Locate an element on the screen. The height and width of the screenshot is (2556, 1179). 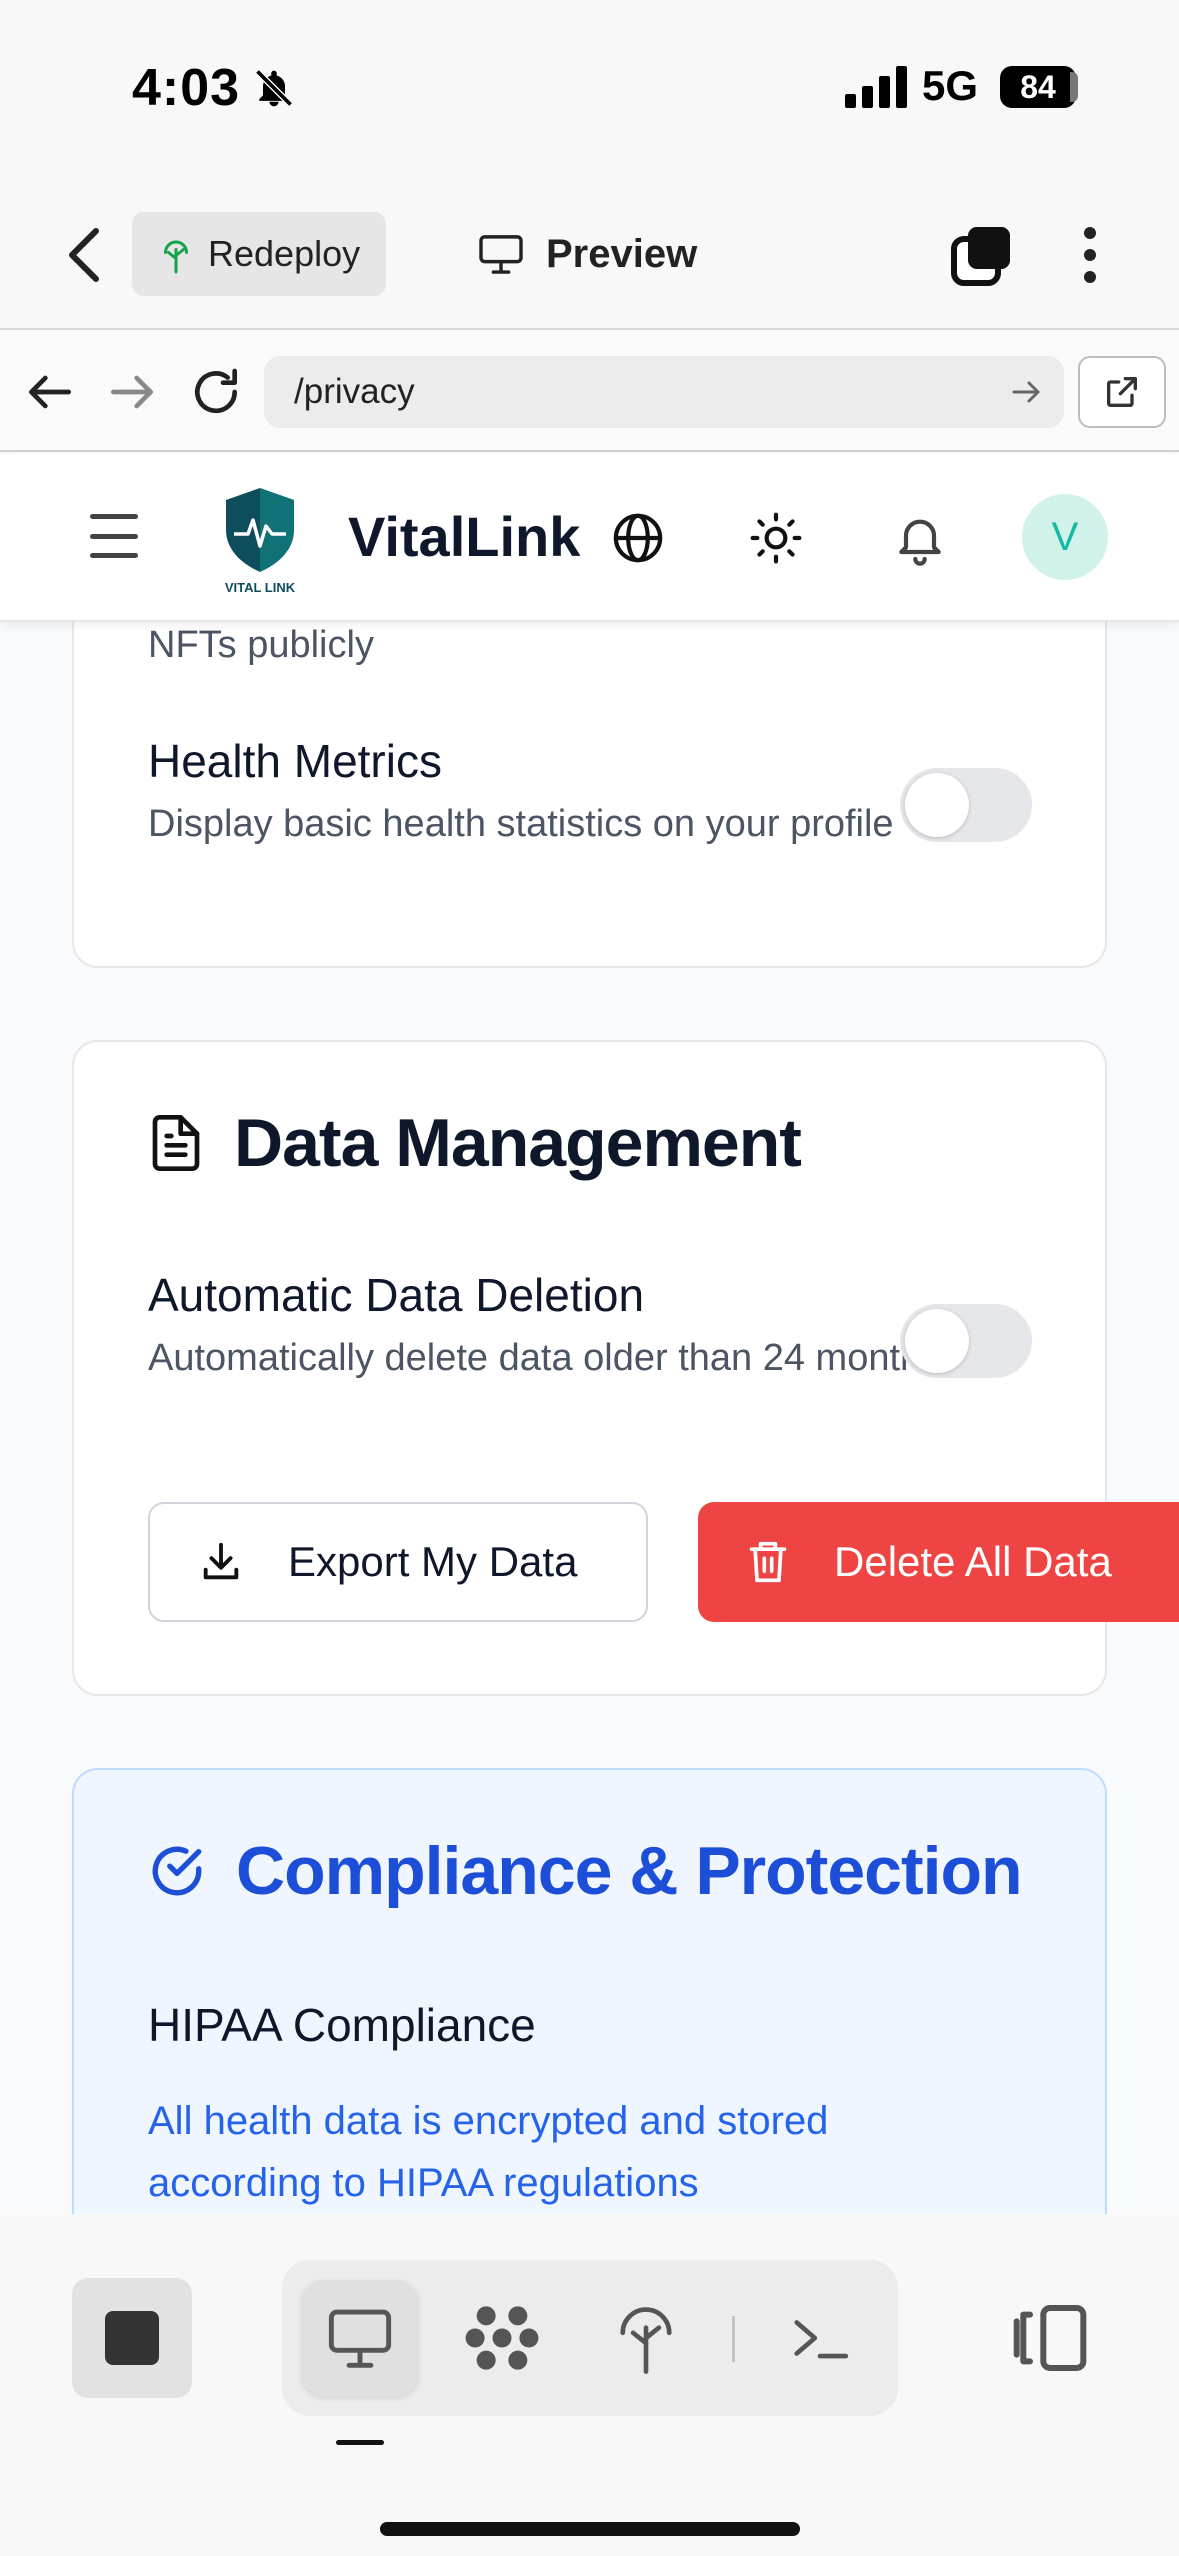
download-icon is located at coordinates (221, 1561).